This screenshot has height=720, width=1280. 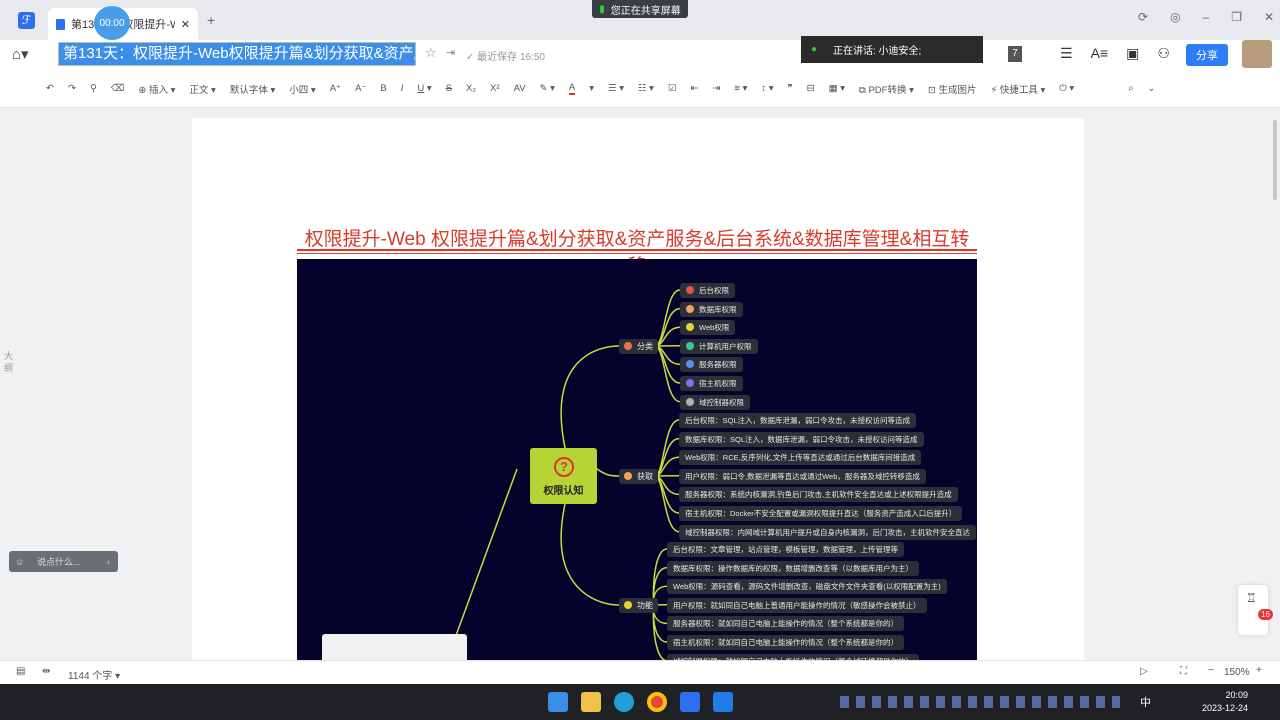 I want to click on word-count: 1144 个字 ▾, so click(x=94, y=674).